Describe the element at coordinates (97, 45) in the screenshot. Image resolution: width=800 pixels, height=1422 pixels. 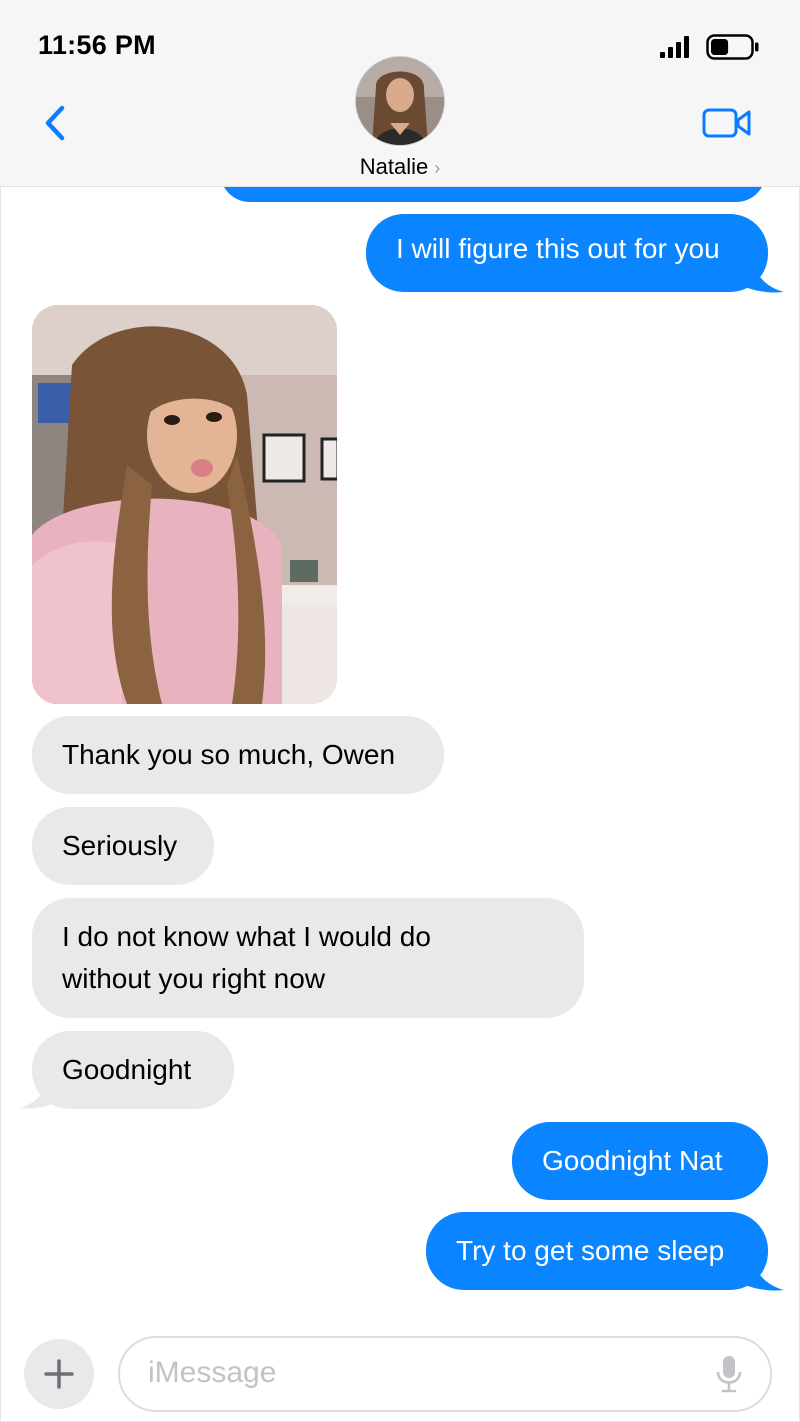
I see `status-time: 11:56 PM` at that location.